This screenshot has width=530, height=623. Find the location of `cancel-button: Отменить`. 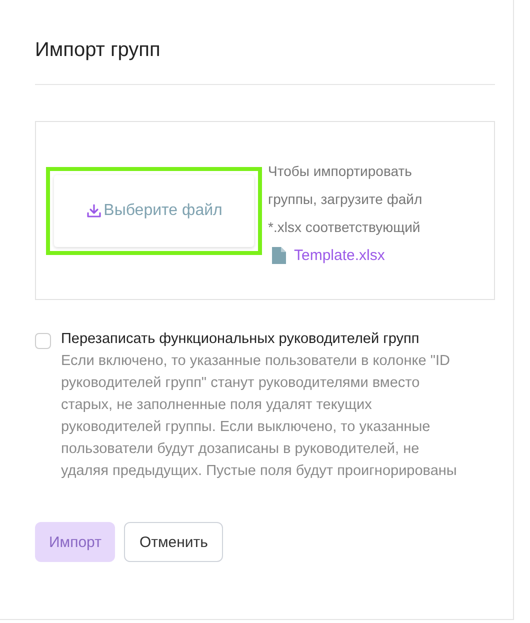

cancel-button: Отменить is located at coordinates (173, 542).